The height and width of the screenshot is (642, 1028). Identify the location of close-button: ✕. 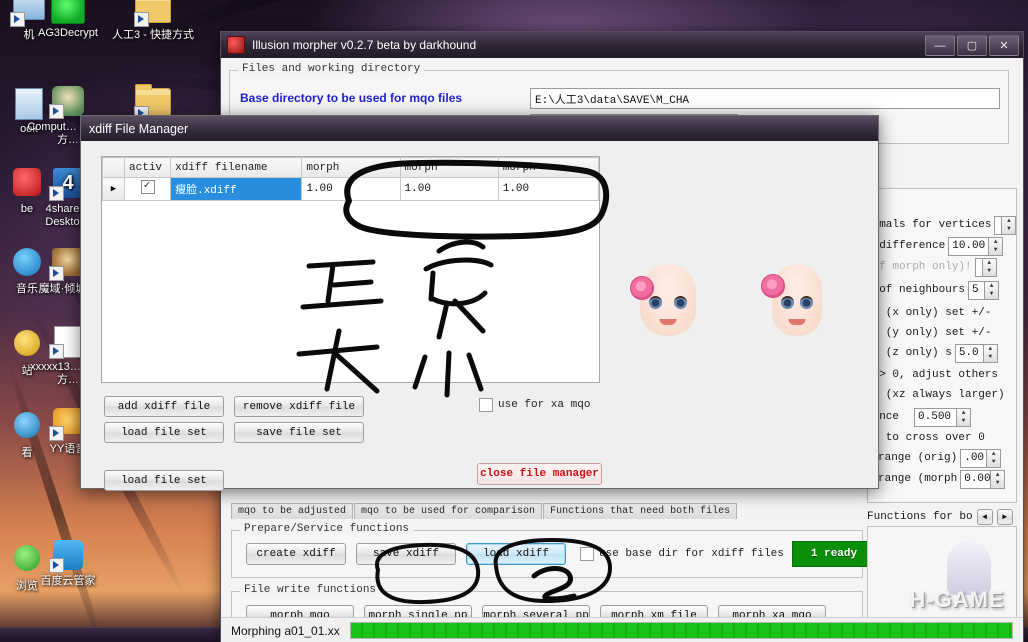
(1004, 45).